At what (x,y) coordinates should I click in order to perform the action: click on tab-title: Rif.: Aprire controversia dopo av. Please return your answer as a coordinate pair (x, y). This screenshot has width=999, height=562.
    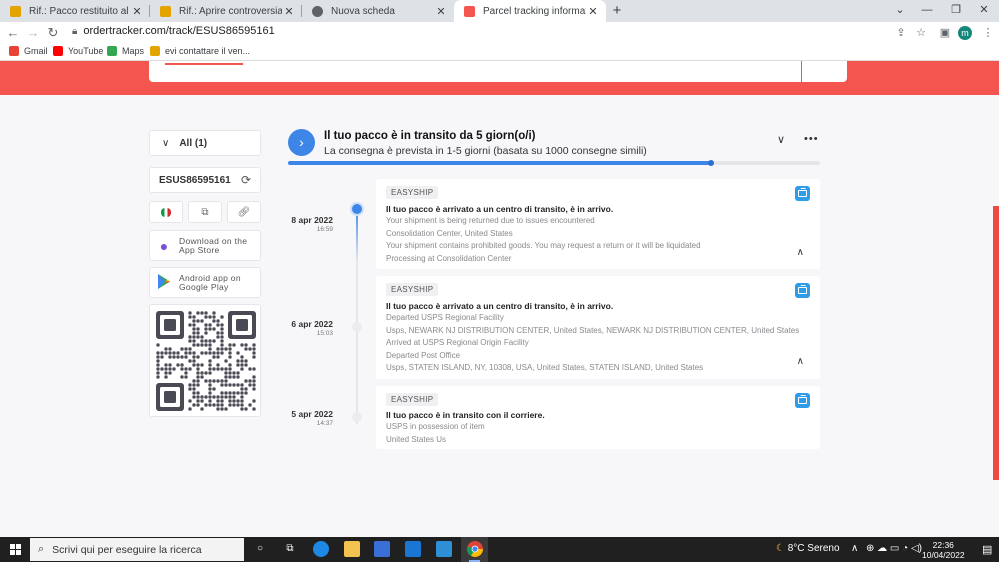
    Looking at the image, I should click on (230, 11).